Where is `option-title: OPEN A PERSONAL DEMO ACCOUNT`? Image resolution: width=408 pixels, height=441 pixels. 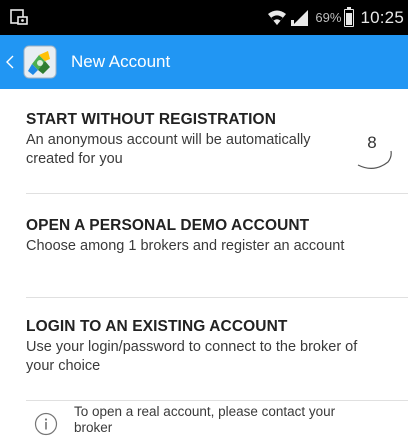 option-title: OPEN A PERSONAL DEMO ACCOUNT is located at coordinates (168, 225).